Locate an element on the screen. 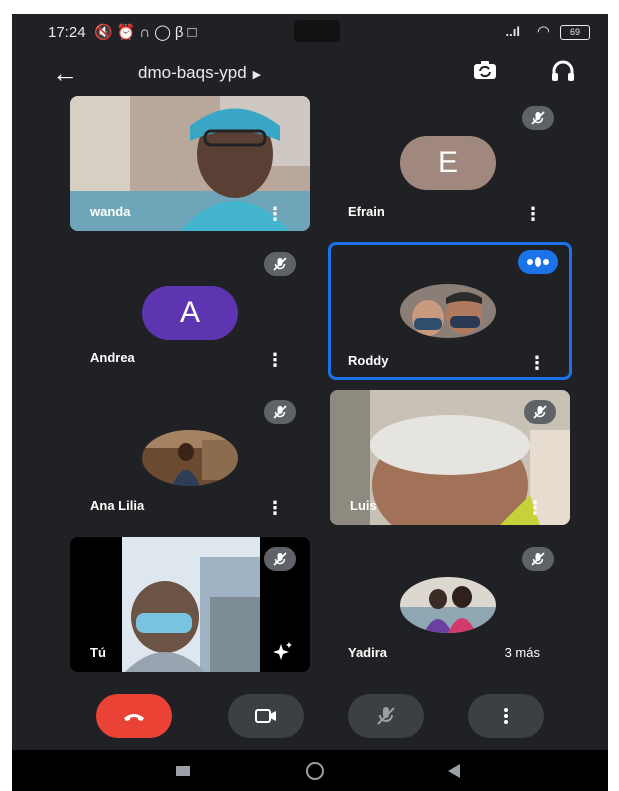 The width and height of the screenshot is (619, 791). back-nav-icon is located at coordinates (454, 771).